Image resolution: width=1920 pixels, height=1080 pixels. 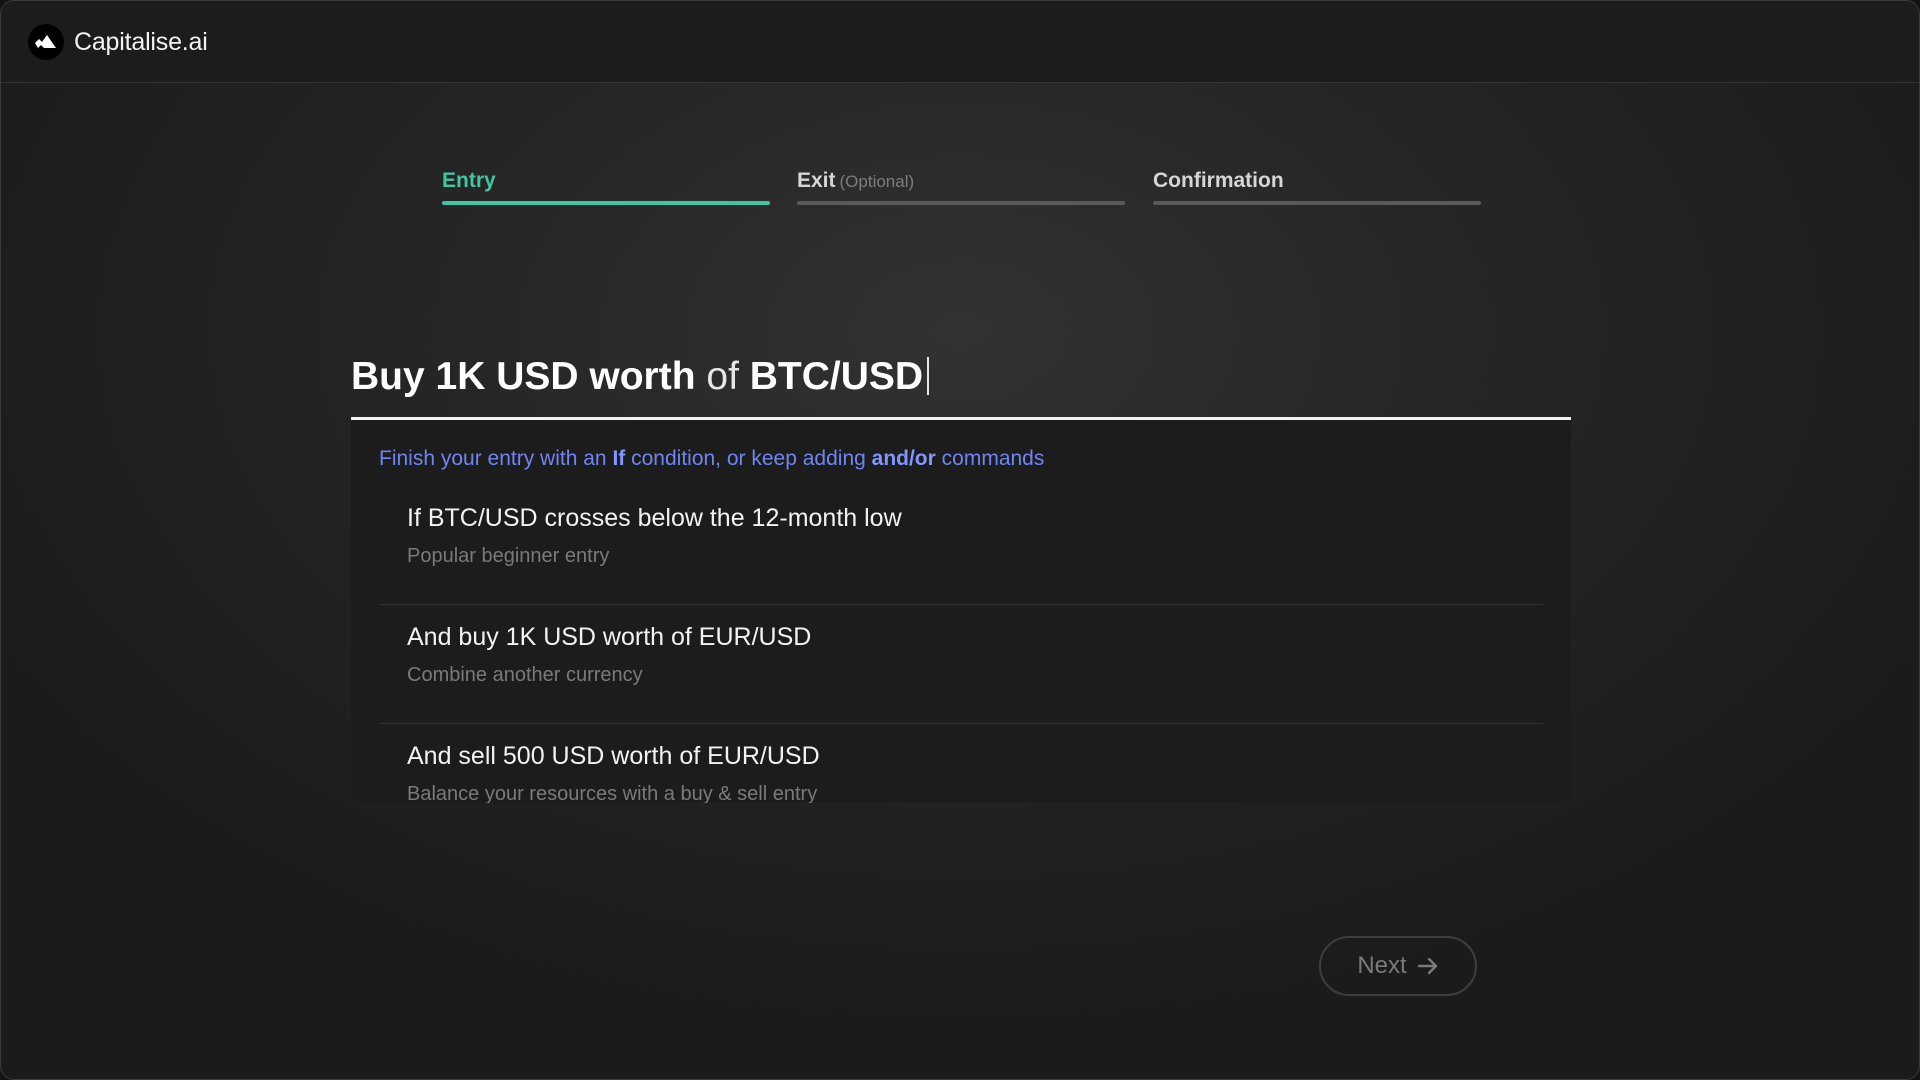 What do you see at coordinates (961, 385) in the screenshot?
I see `command-input: Buy 1K USD worth of BTC/USD` at bounding box center [961, 385].